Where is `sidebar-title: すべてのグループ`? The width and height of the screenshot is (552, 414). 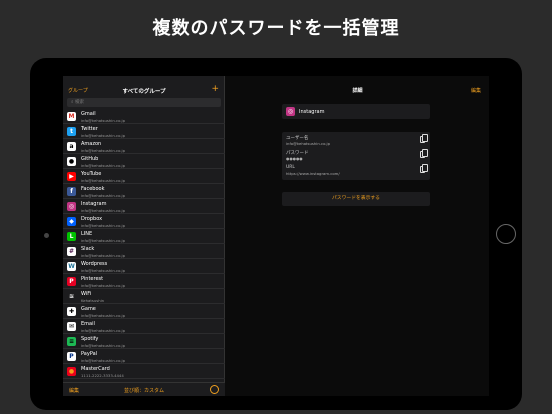
sidebar-title: すべてのグループ is located at coordinates (144, 92).